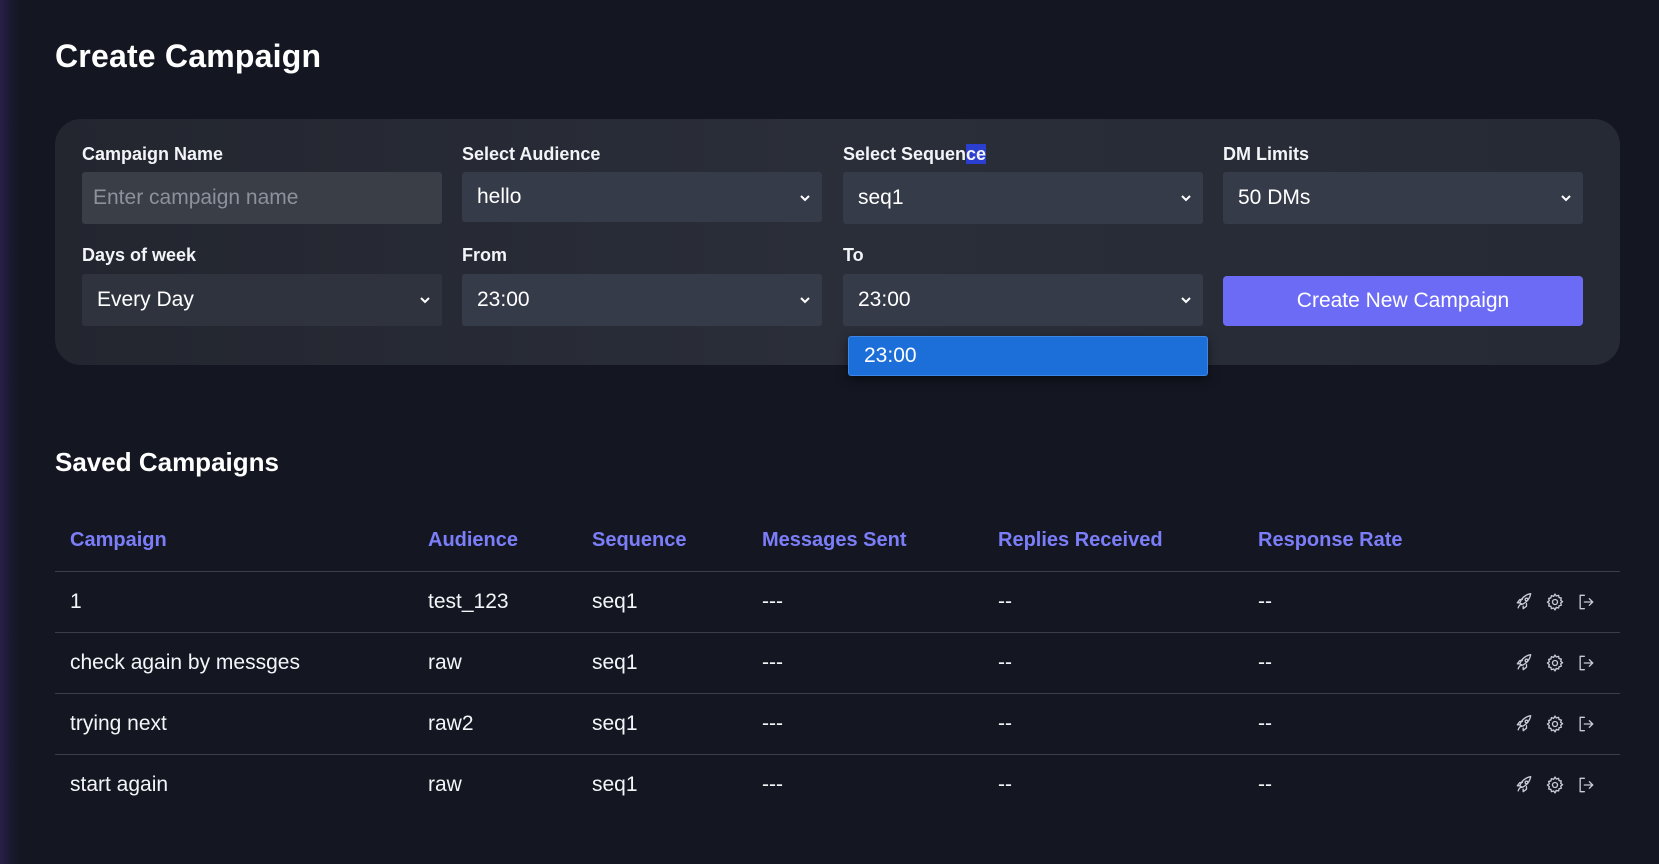 Image resolution: width=1659 pixels, height=864 pixels. Describe the element at coordinates (234, 724) in the screenshot. I see `campaign-cell: trying next` at that location.